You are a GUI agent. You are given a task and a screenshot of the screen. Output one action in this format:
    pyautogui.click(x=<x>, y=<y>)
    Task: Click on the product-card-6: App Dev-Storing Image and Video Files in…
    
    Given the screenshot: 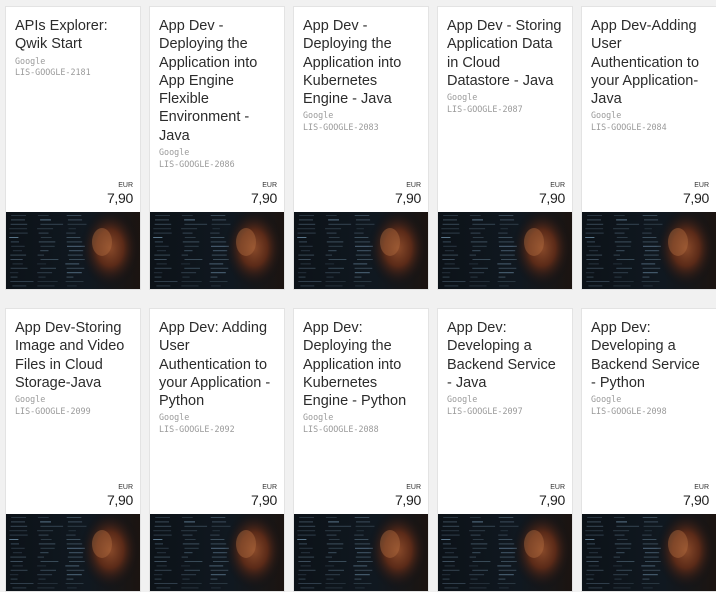 What is the action you would take?
    pyautogui.click(x=73, y=450)
    